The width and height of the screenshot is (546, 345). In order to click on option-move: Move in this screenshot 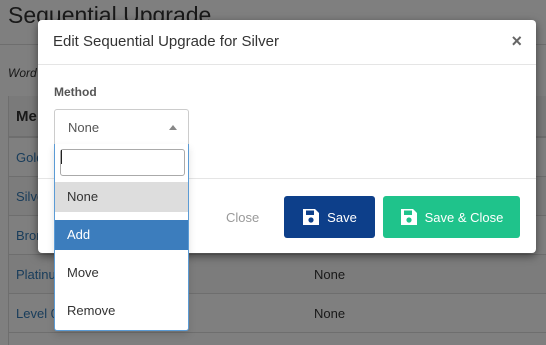, I will do `click(121, 273)`.